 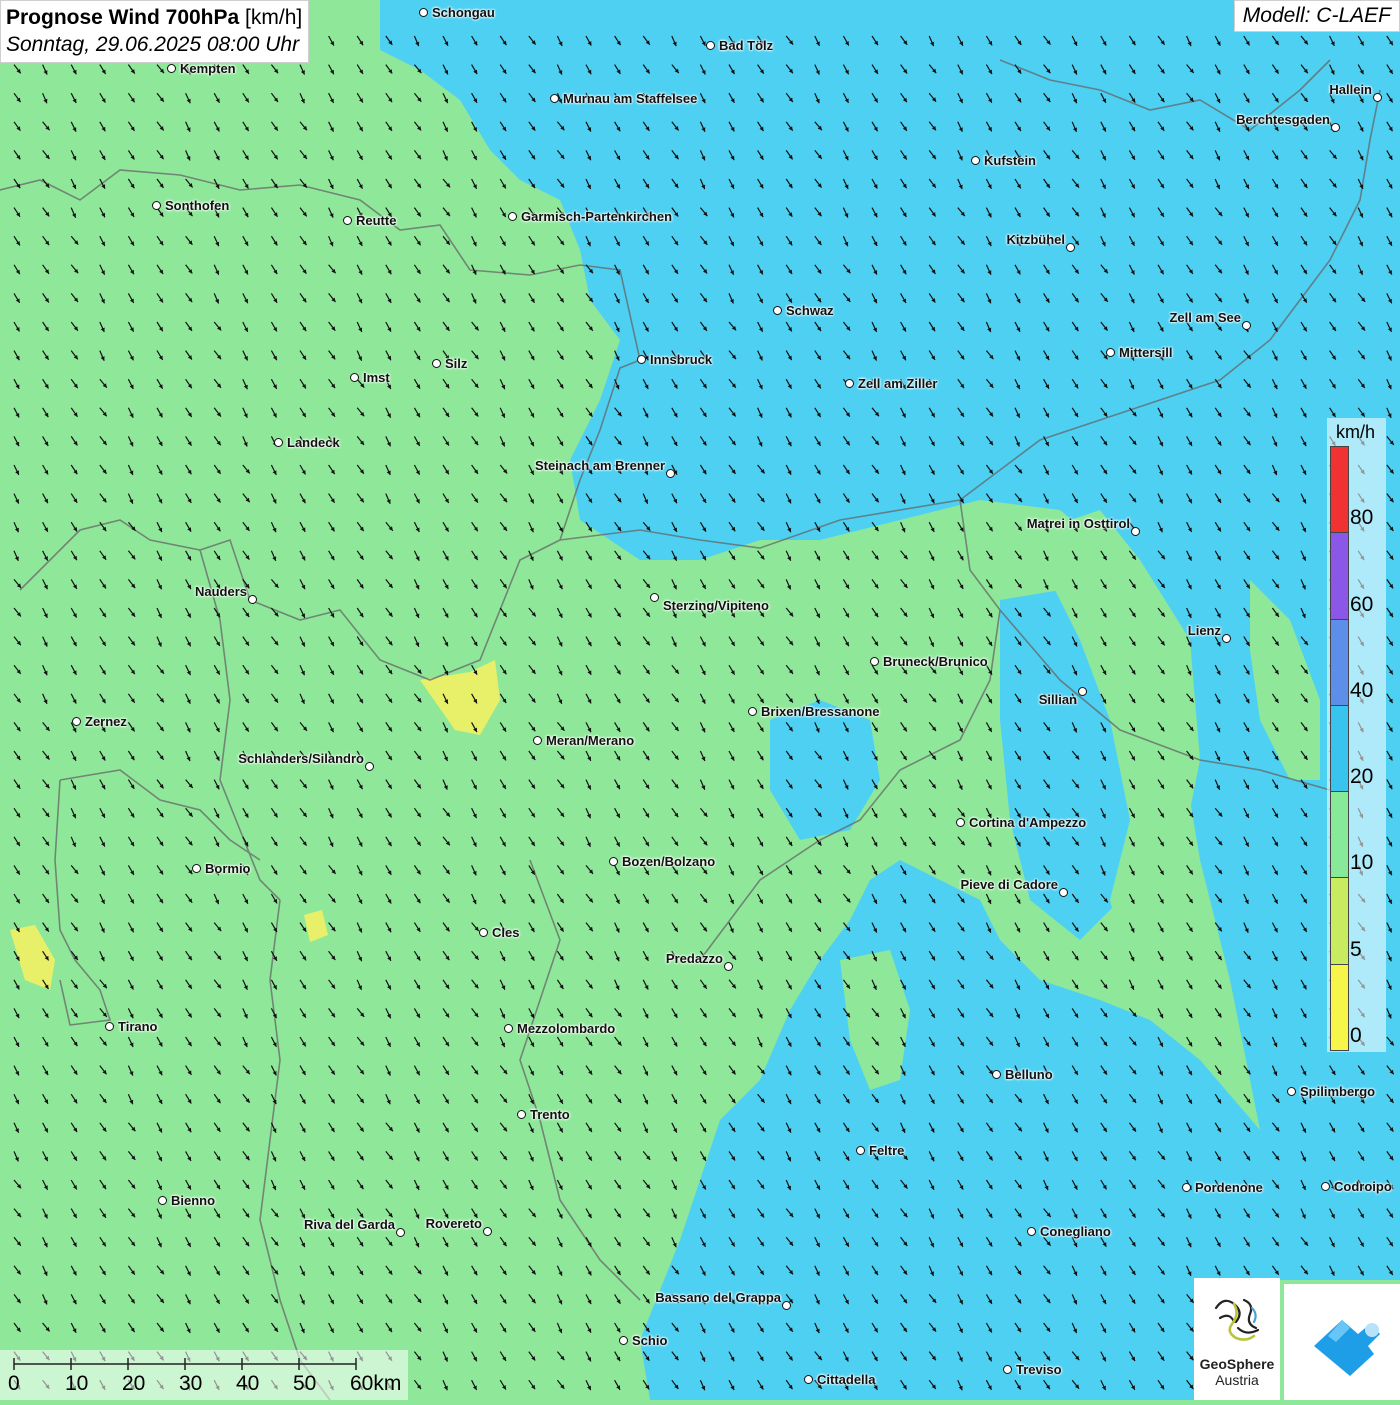 What do you see at coordinates (599, 465) in the screenshot?
I see `city-label: Steinach am Brenner` at bounding box center [599, 465].